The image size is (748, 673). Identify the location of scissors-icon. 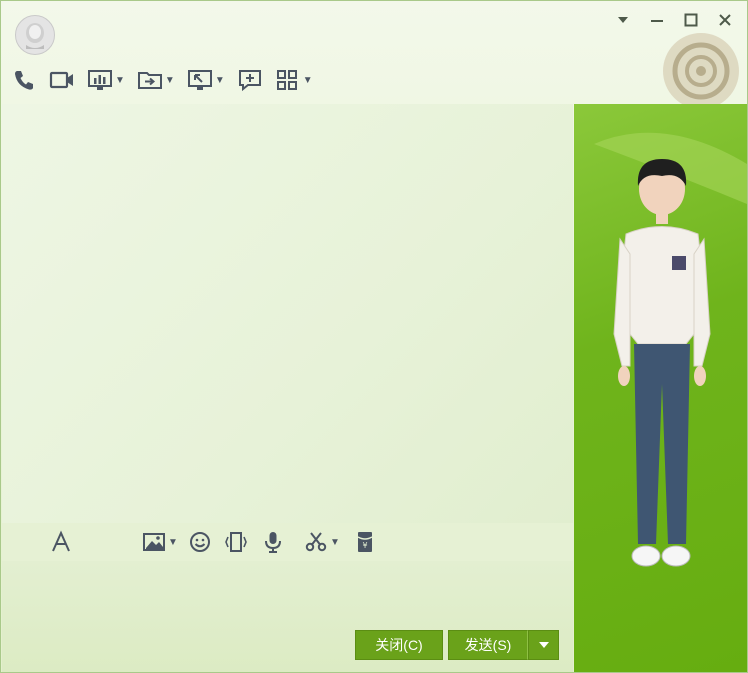
(316, 542).